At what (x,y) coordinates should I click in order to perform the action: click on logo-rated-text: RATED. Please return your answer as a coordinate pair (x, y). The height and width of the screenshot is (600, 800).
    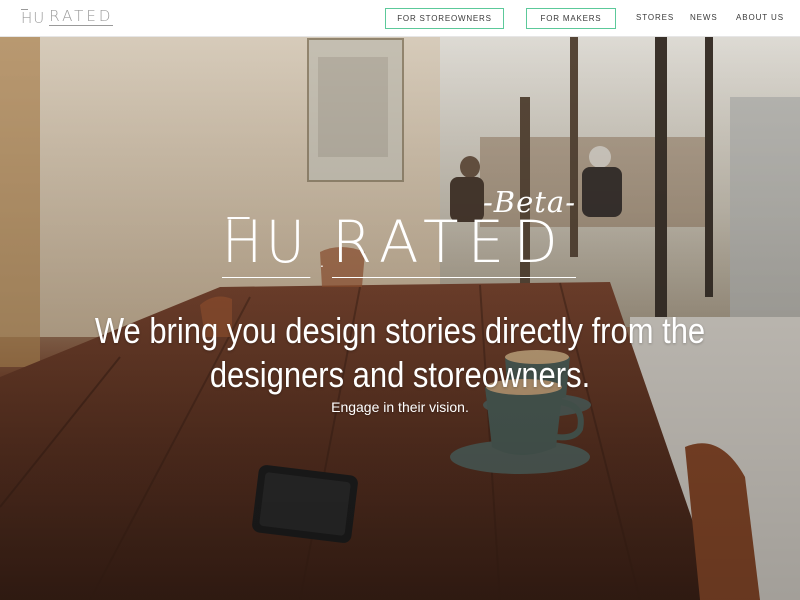
    Looking at the image, I should click on (81, 16).